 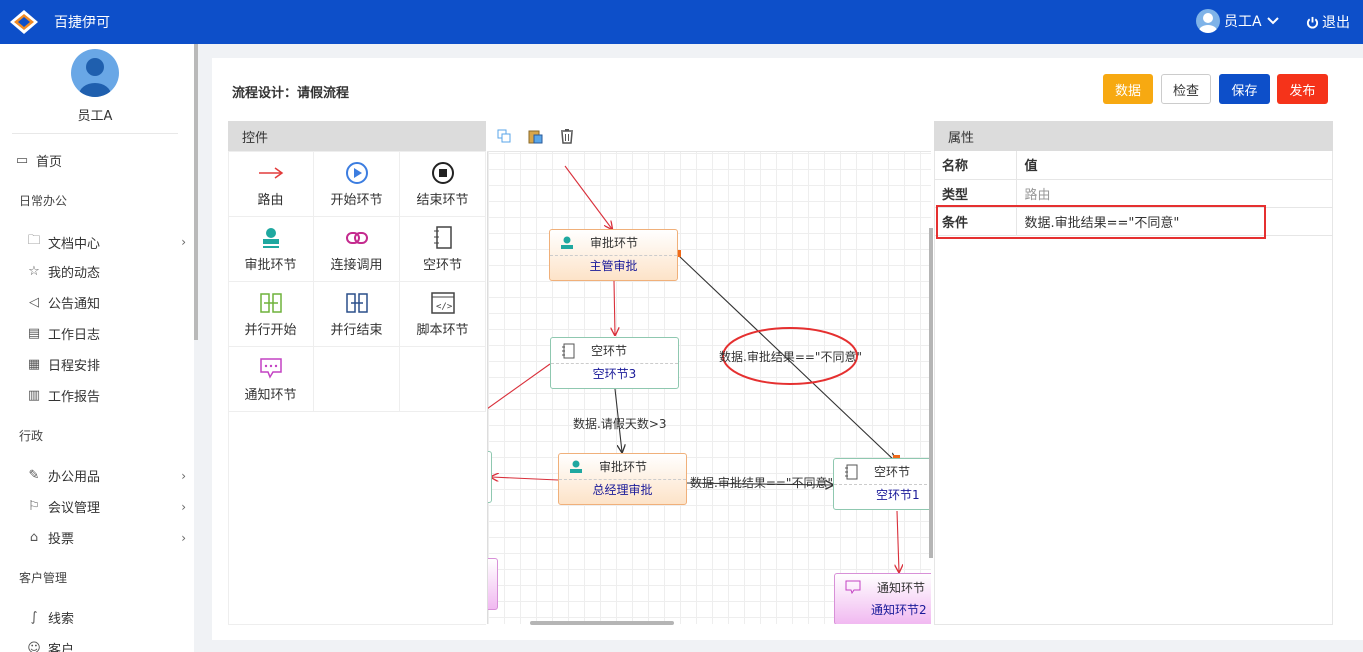 I want to click on control-label: 结束环节, so click(x=442, y=200).